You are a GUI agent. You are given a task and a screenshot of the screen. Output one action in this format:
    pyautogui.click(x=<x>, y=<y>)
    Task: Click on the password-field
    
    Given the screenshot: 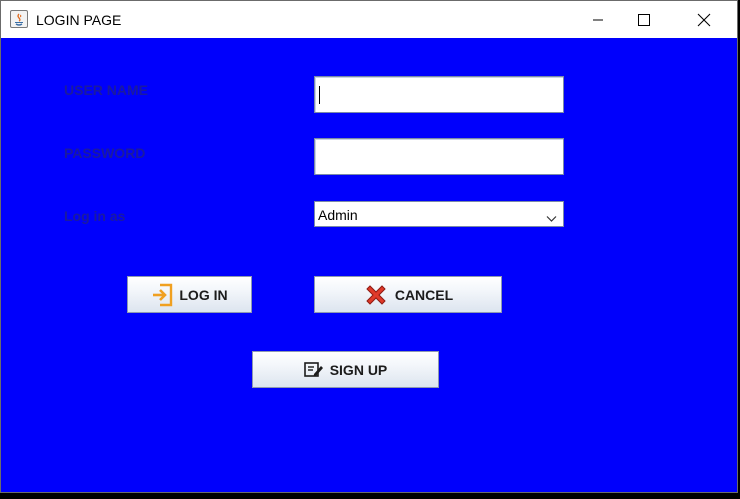 What is the action you would take?
    pyautogui.click(x=439, y=156)
    